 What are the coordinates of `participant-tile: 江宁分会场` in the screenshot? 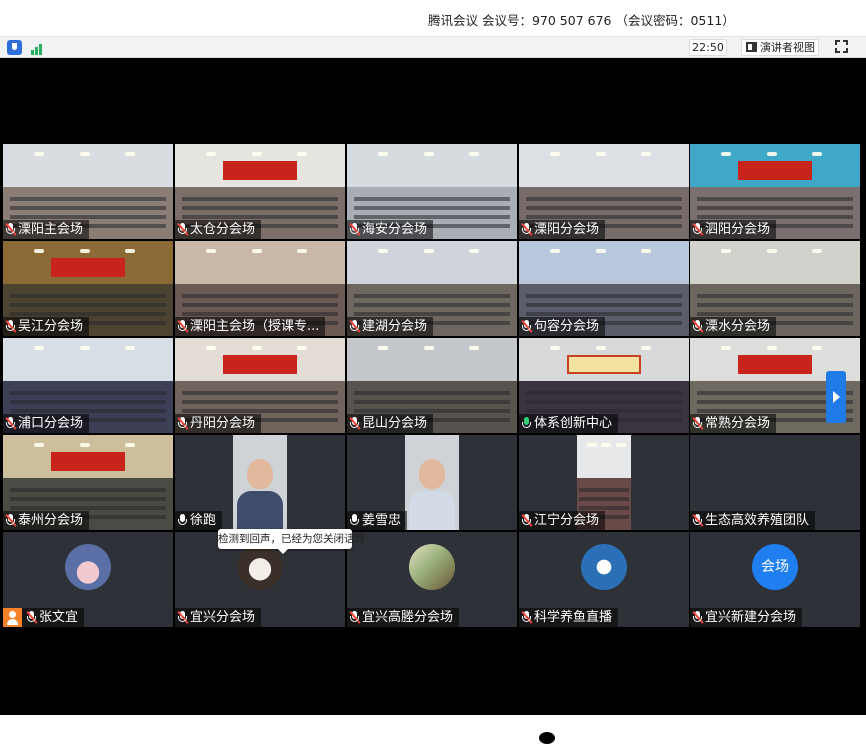 It's located at (604, 482).